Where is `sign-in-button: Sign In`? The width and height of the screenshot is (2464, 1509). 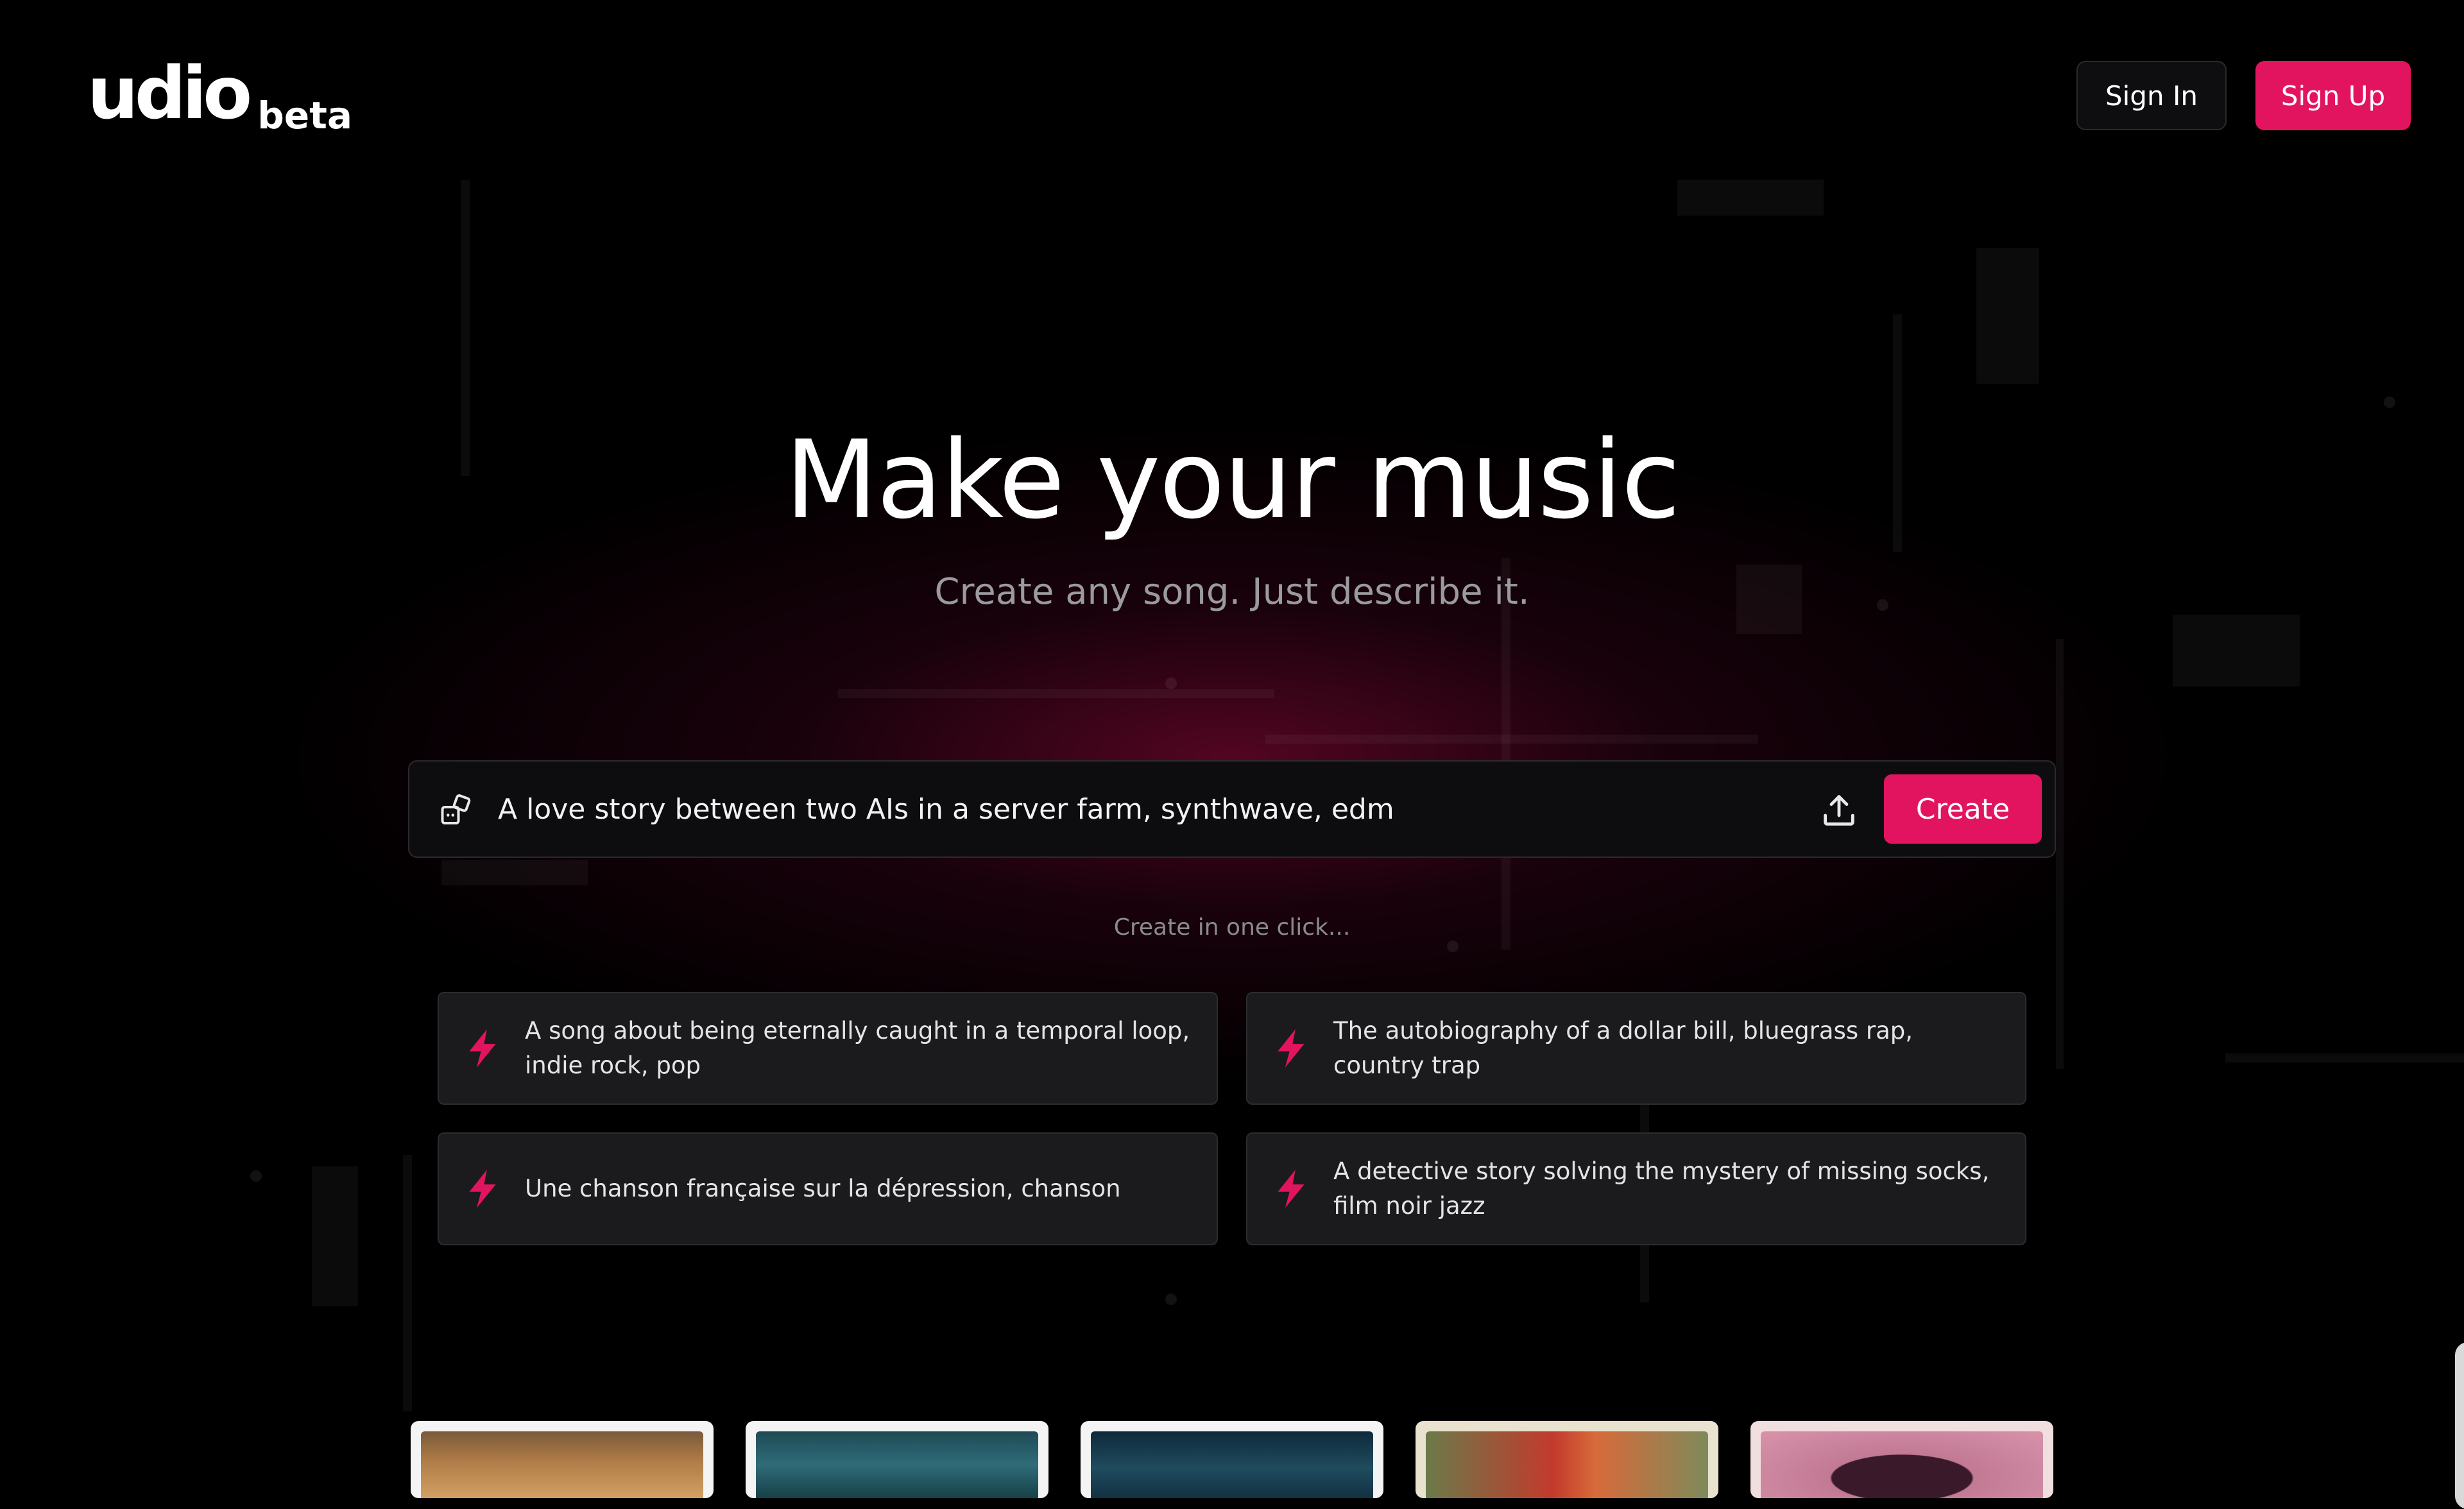 sign-in-button: Sign In is located at coordinates (2152, 95).